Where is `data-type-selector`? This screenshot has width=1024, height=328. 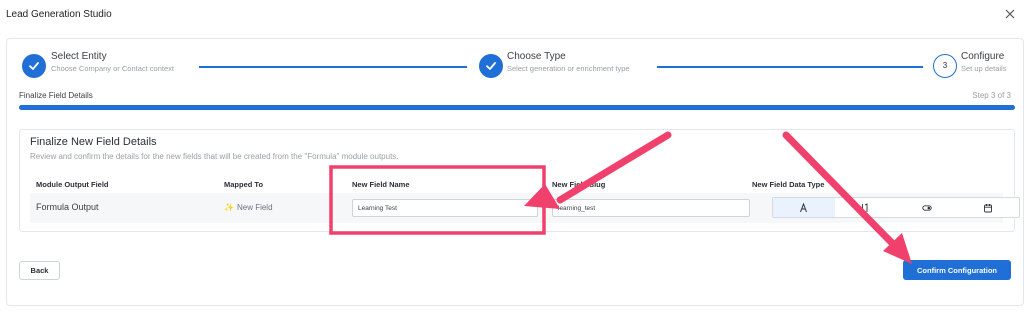
data-type-selector is located at coordinates (896, 207).